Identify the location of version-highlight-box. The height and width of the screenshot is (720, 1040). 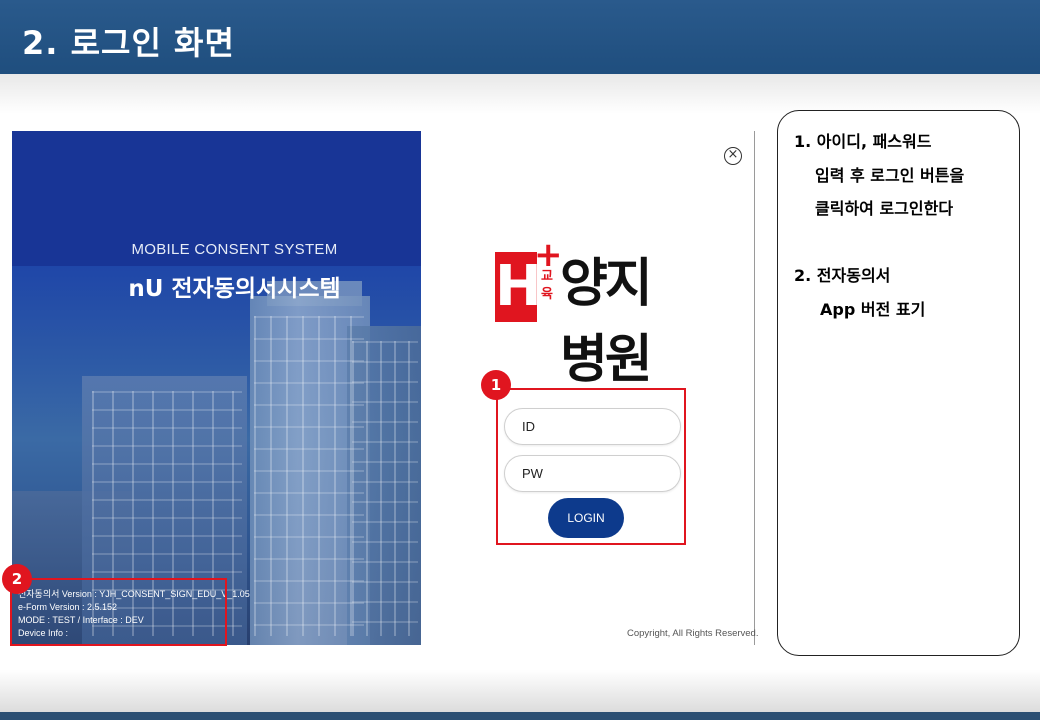
(118, 612).